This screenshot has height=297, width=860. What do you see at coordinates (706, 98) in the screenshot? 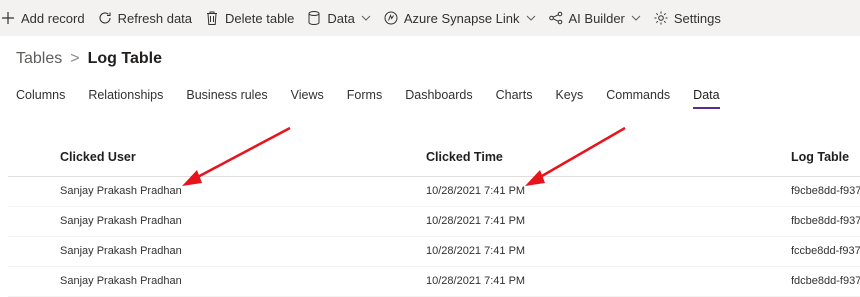
I see `tab-data: Data` at bounding box center [706, 98].